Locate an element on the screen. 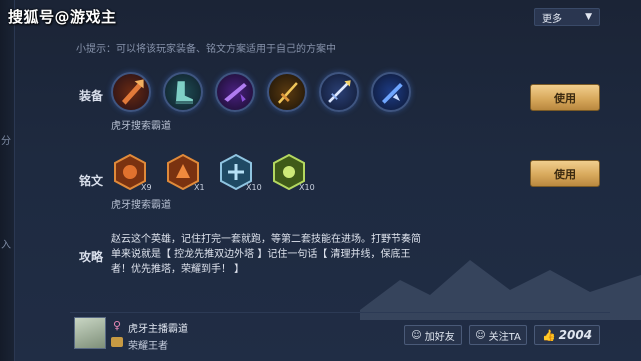 This screenshot has height=361, width=641. purple-blade-item-icon is located at coordinates (235, 92).